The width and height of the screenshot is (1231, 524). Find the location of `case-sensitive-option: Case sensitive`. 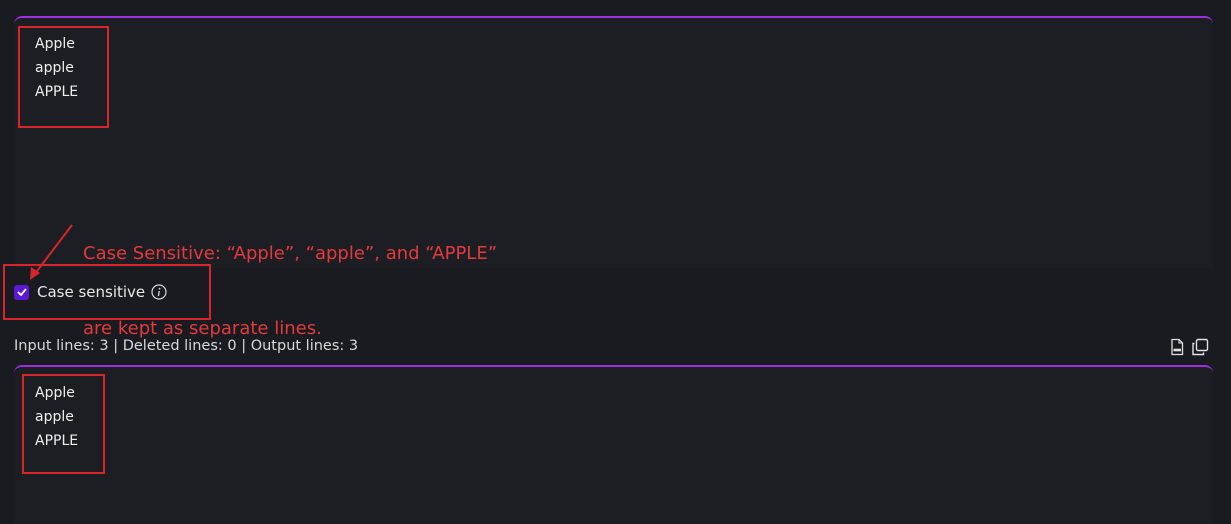

case-sensitive-option: Case sensitive is located at coordinates (90, 292).